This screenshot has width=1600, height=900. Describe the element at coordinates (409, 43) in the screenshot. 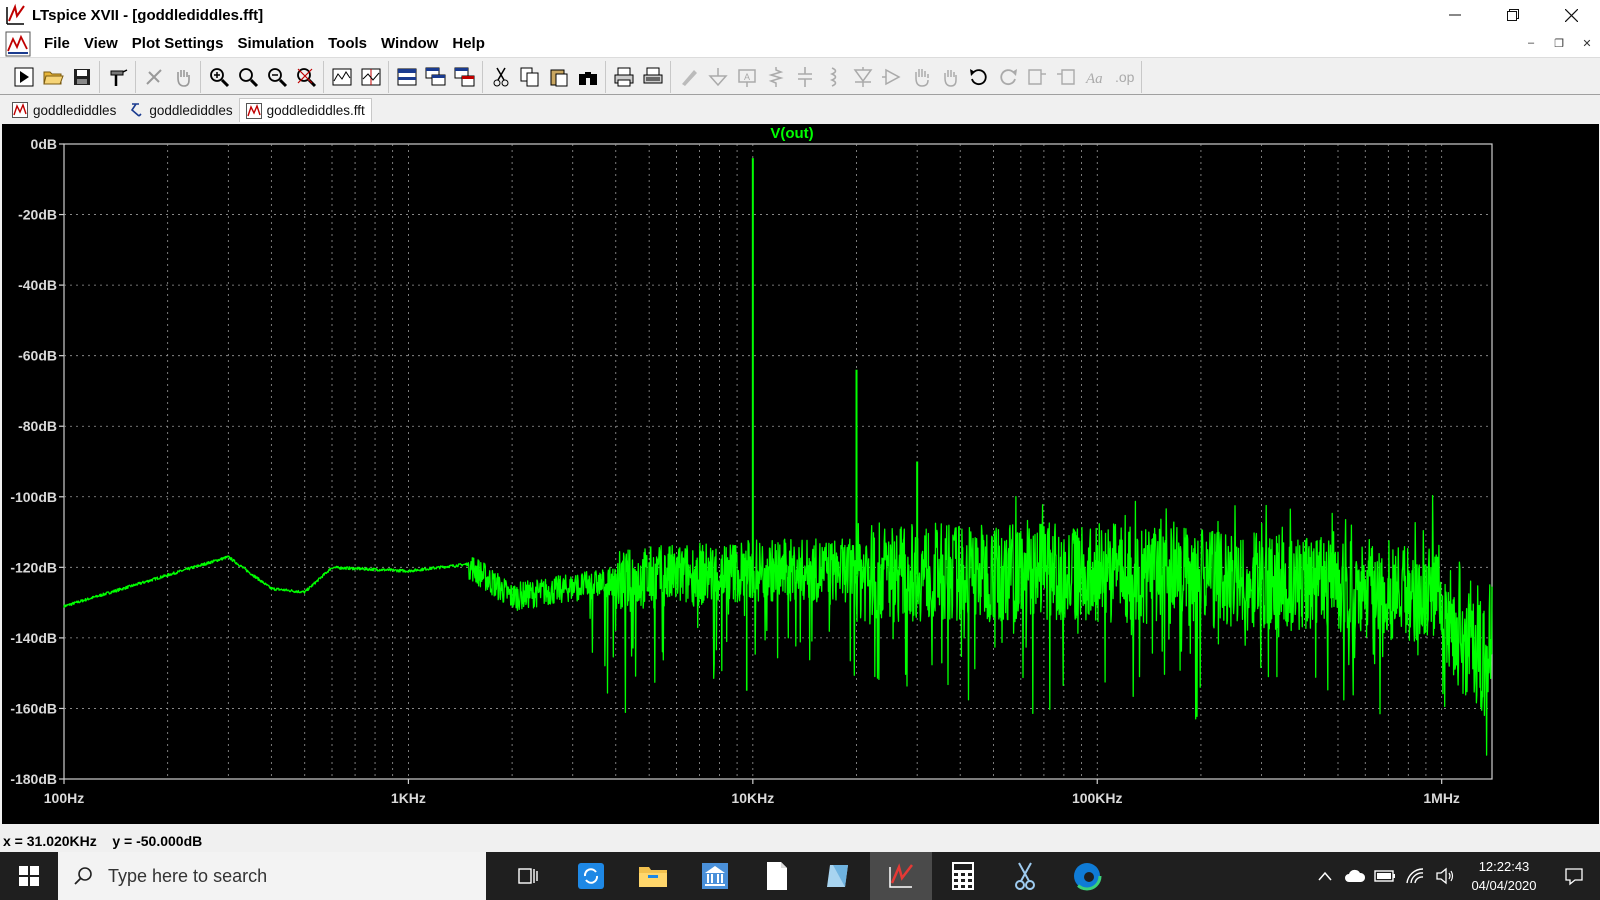

I see `menu-window: Window` at that location.